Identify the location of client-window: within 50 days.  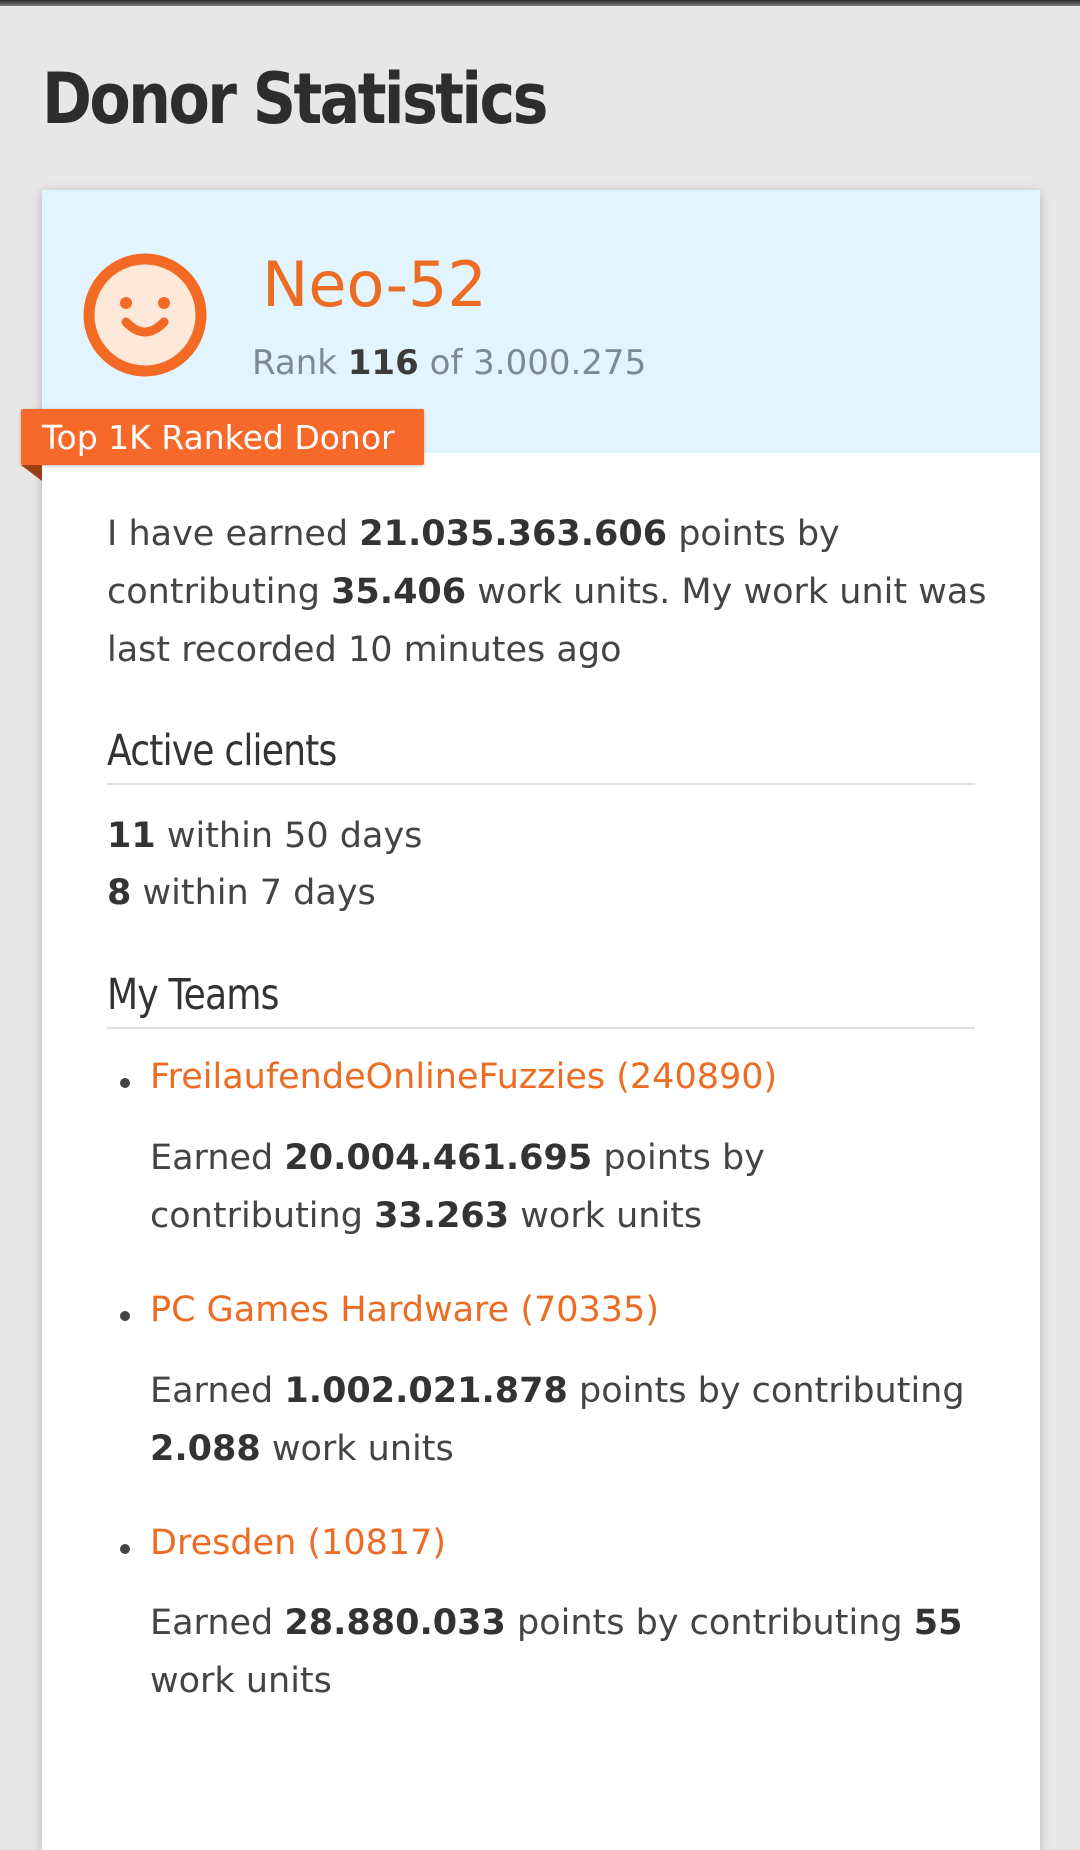
(294, 836).